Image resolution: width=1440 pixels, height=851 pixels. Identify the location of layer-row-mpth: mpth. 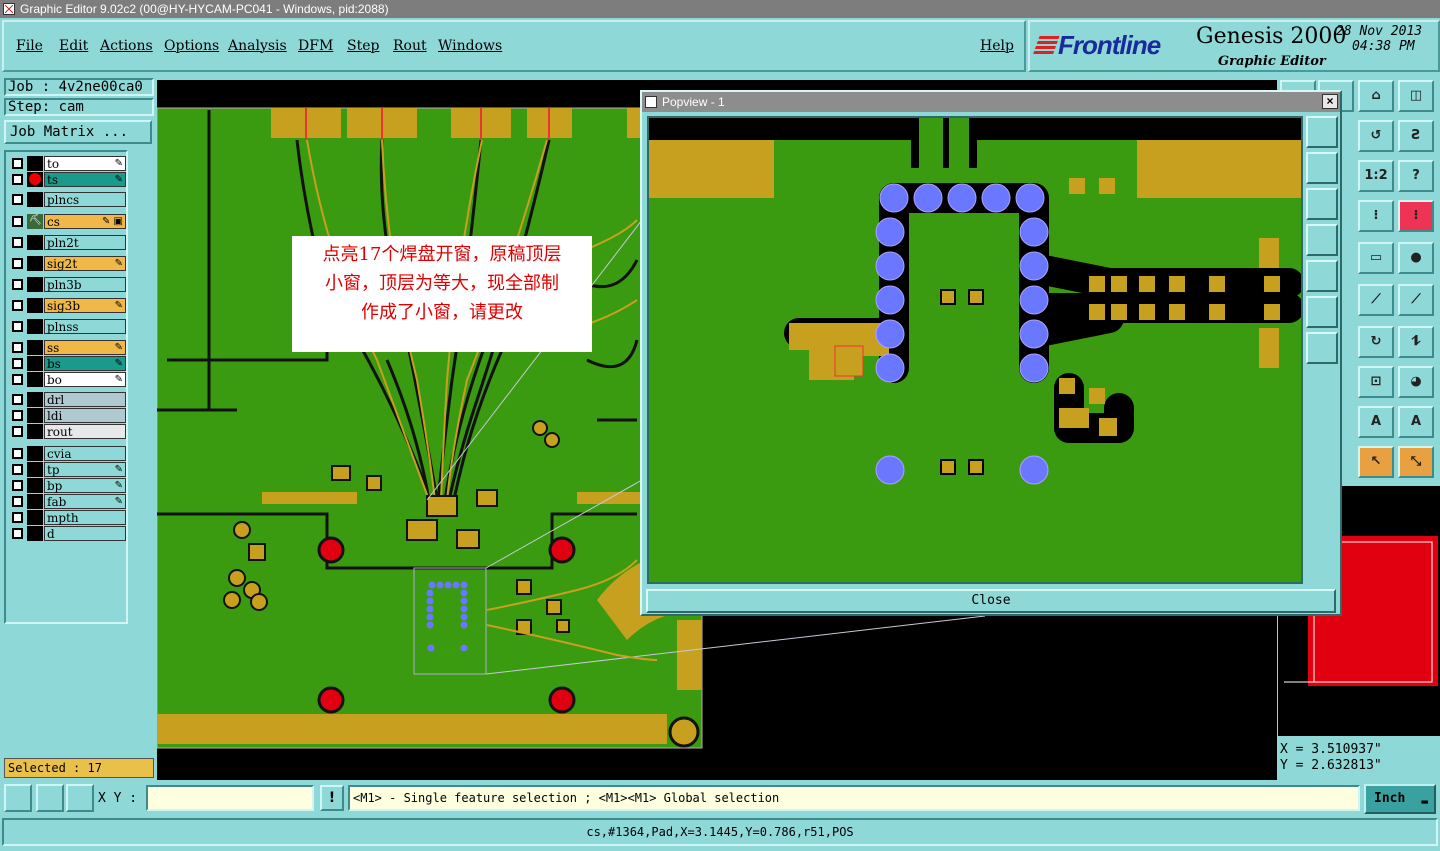
(67, 517).